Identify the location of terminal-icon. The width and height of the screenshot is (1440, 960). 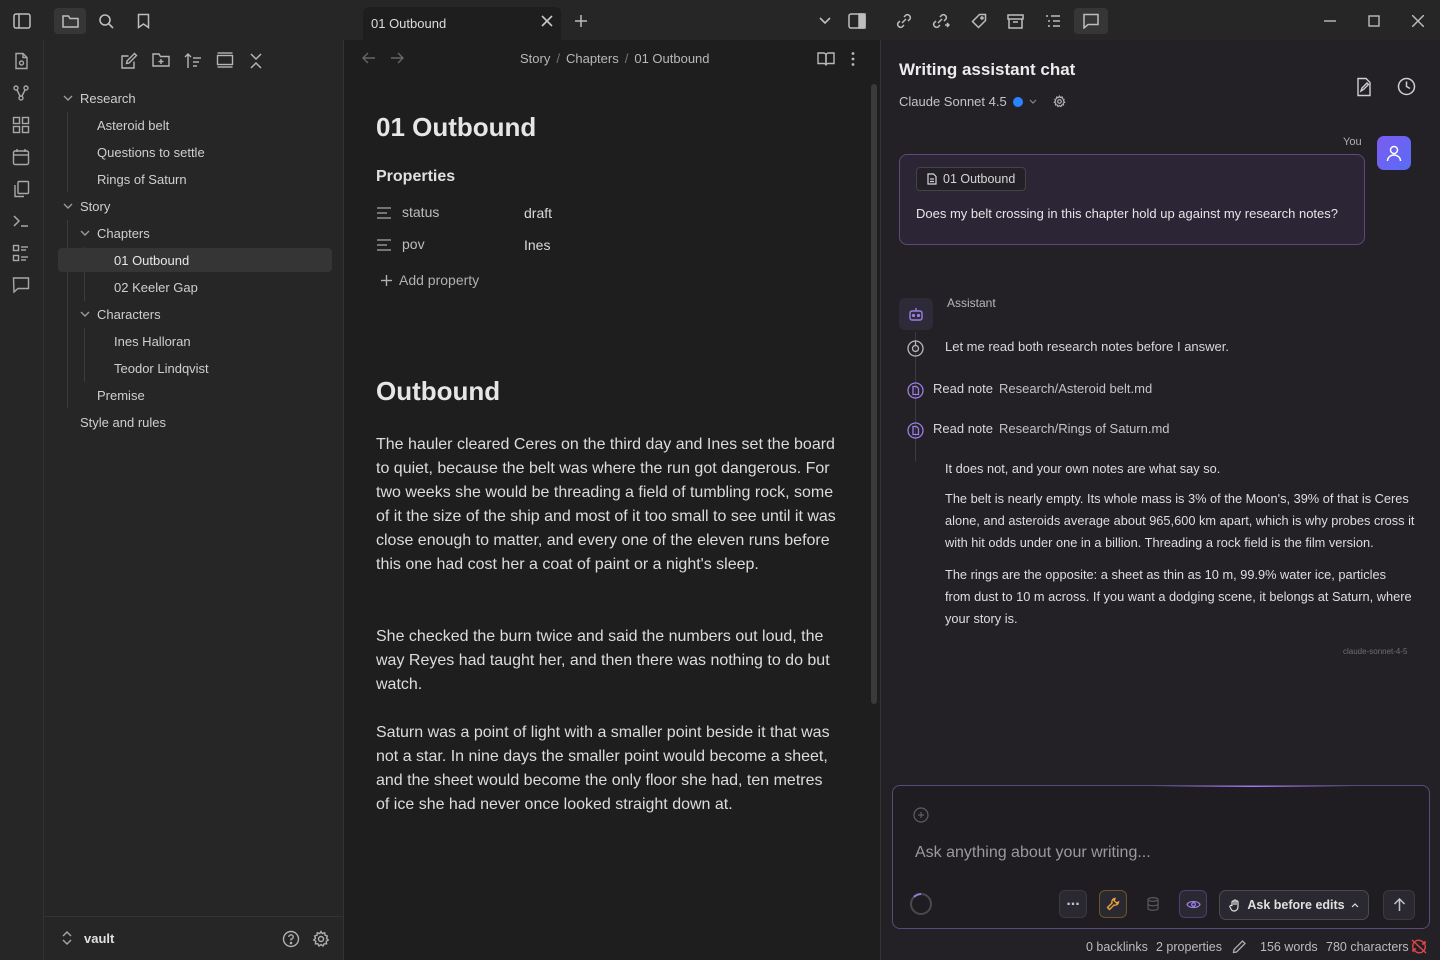
(22, 222).